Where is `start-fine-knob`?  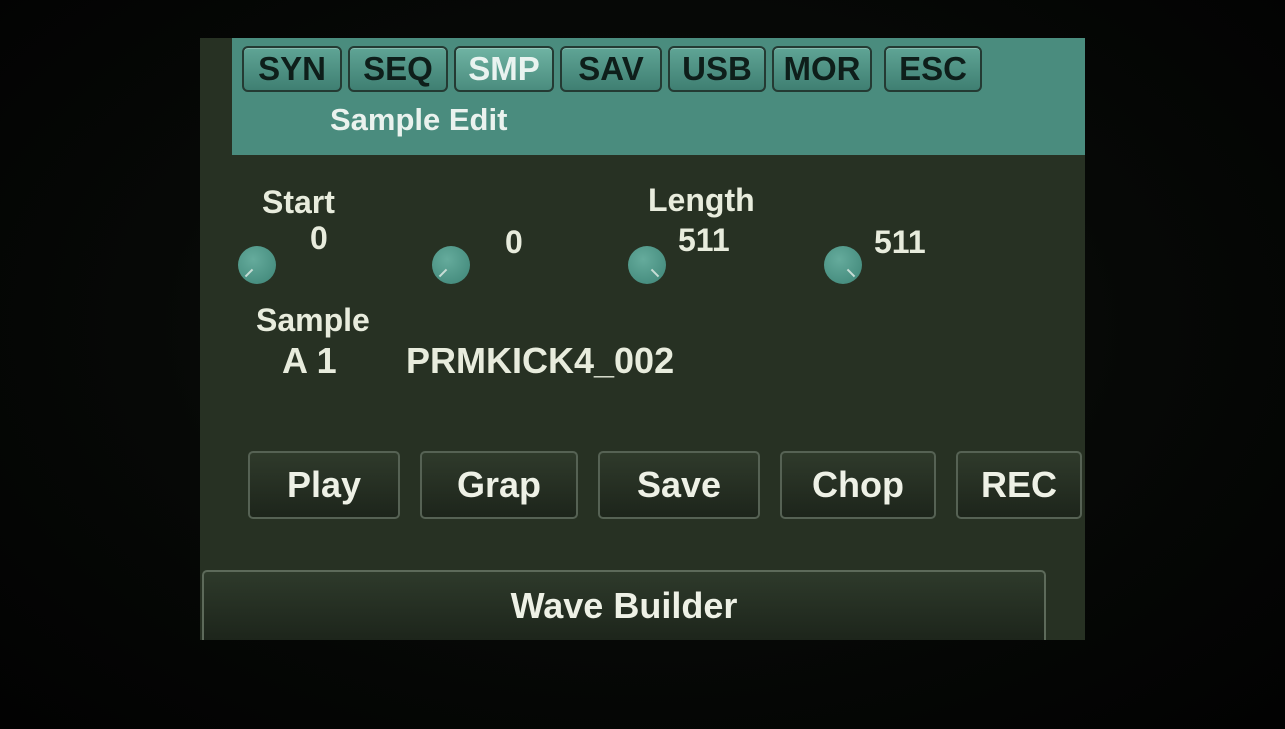
start-fine-knob is located at coordinates (451, 265).